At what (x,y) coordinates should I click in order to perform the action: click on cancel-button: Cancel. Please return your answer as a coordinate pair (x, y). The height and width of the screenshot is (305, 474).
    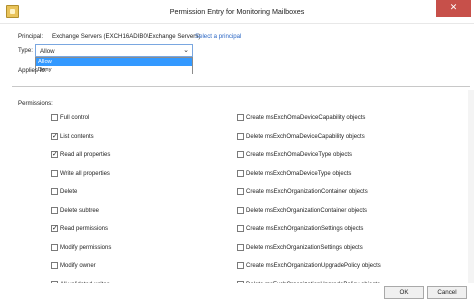
    Looking at the image, I should click on (447, 292).